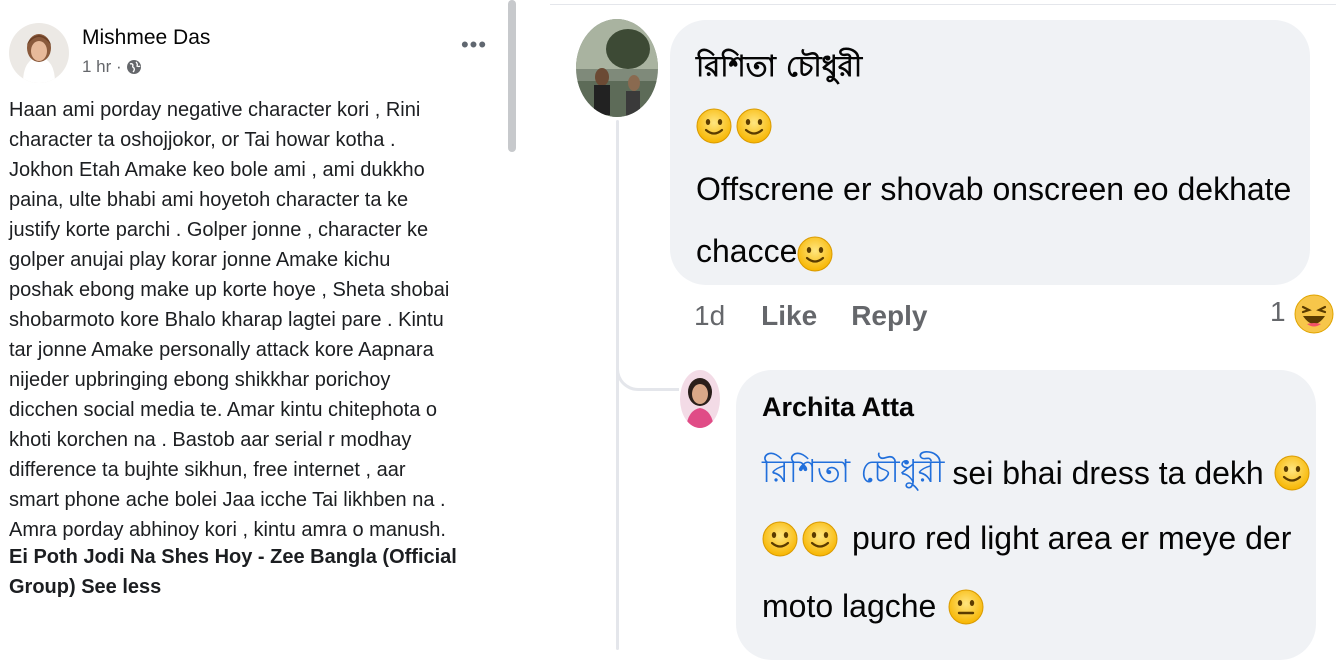  Describe the element at coordinates (943, 4) in the screenshot. I see `divider` at that location.